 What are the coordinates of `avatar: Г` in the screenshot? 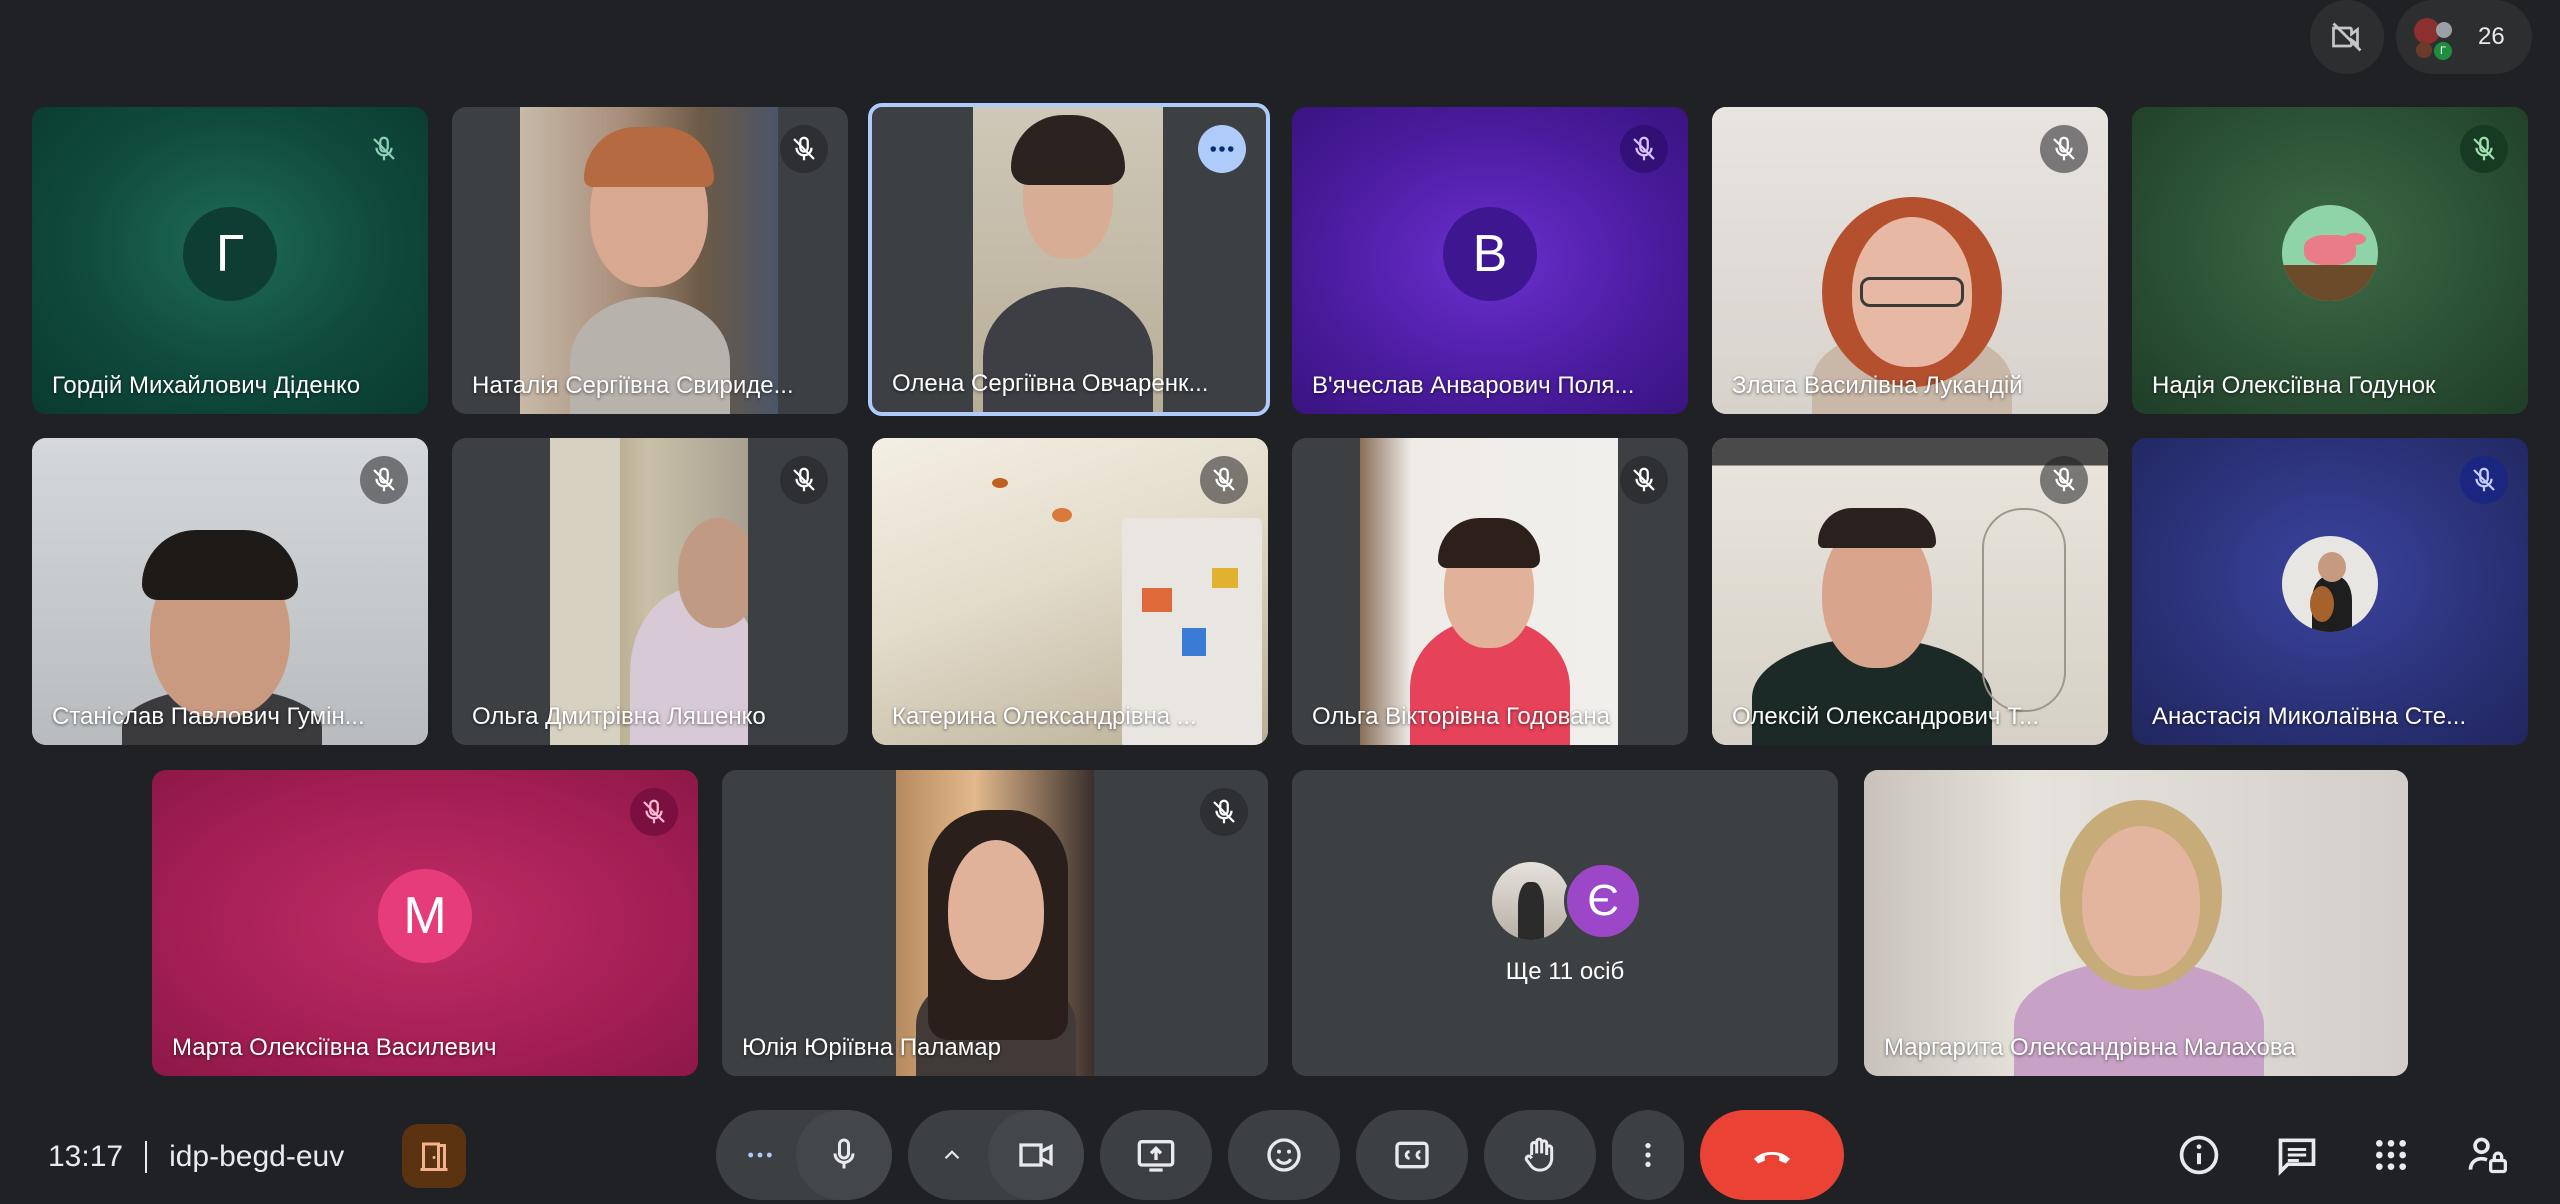 It's located at (230, 253).